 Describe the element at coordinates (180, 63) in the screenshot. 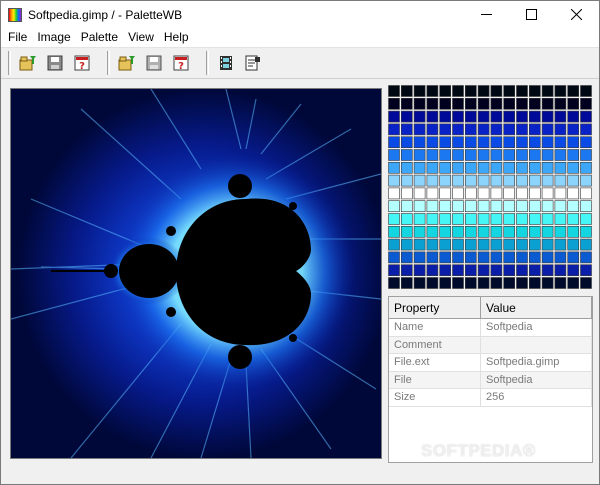

I see `palette-about-button: ?` at that location.